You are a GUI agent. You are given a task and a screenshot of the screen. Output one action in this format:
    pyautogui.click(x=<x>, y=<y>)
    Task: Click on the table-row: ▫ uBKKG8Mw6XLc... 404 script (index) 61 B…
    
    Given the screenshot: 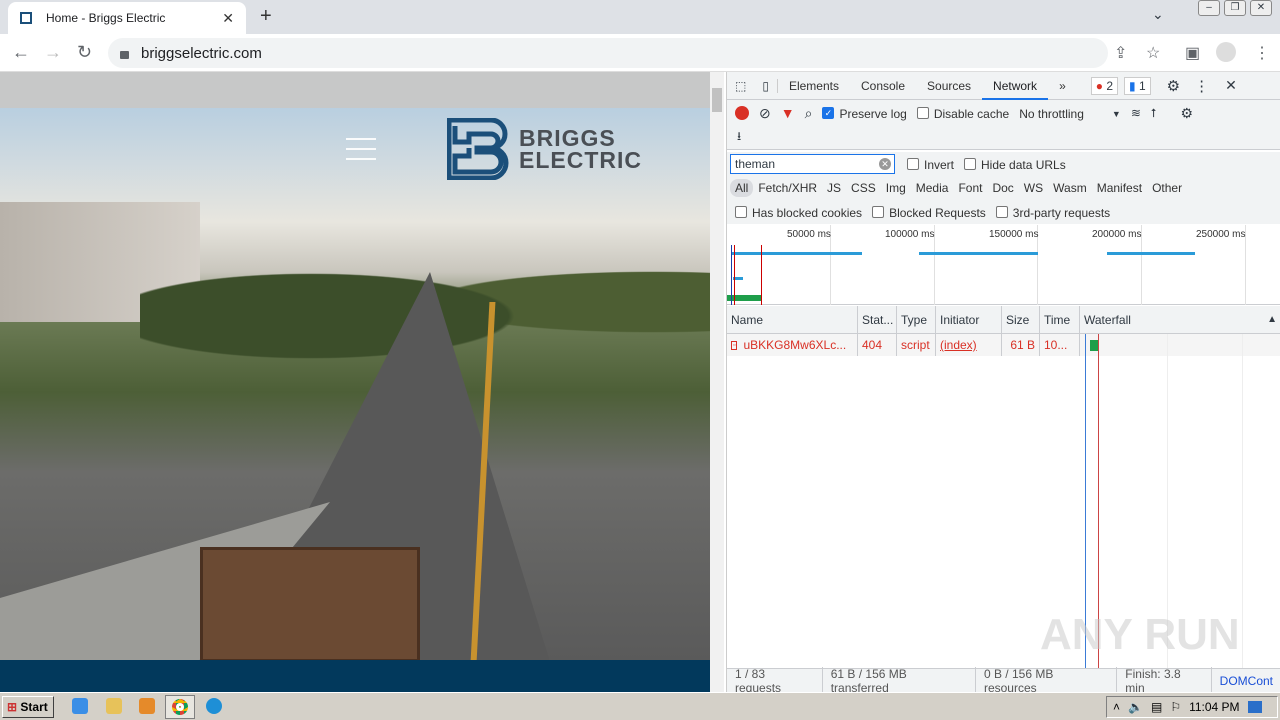 What is the action you would take?
    pyautogui.click(x=1003, y=345)
    